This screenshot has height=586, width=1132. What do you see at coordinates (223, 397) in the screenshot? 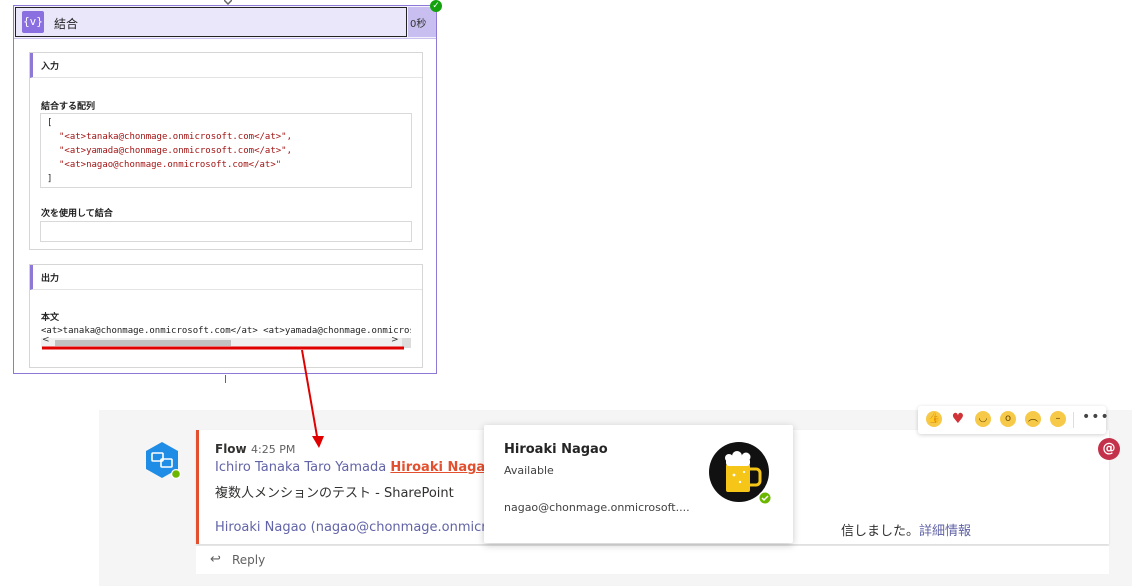
I see `annotation-overlay` at bounding box center [223, 397].